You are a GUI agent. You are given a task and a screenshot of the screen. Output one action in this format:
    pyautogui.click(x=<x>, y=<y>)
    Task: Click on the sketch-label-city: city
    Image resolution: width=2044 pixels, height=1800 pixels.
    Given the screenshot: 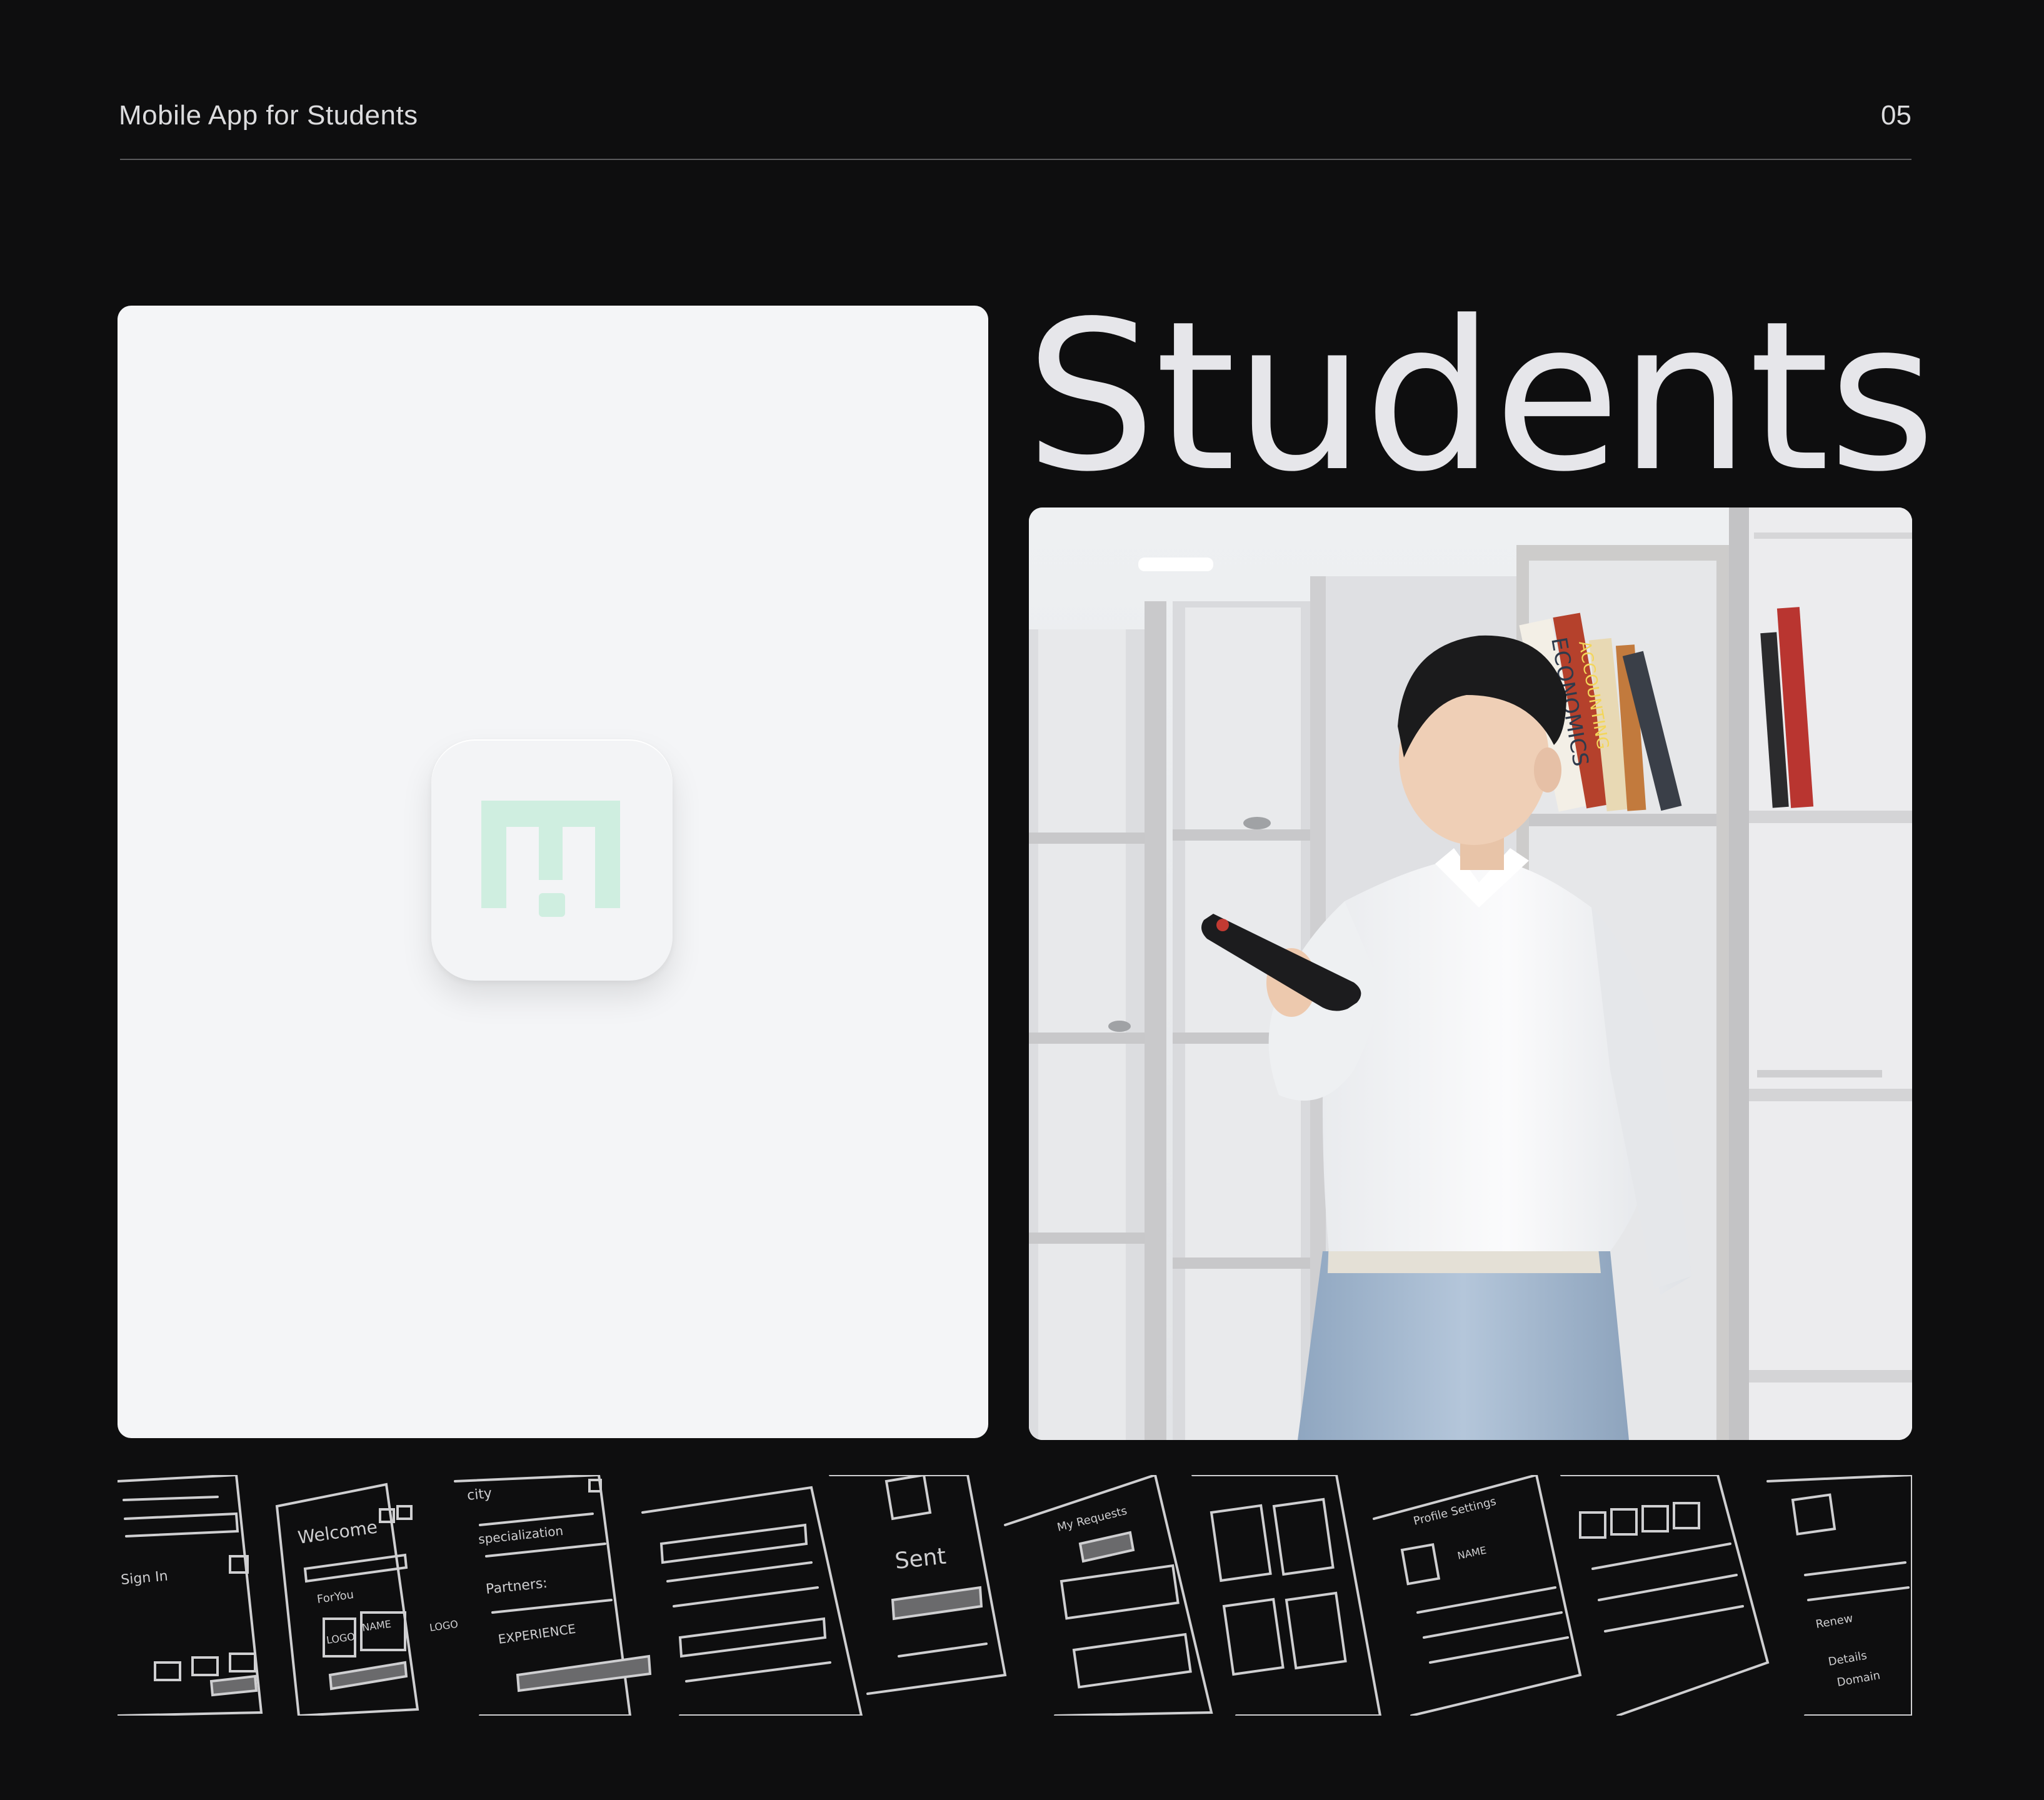 What is the action you would take?
    pyautogui.click(x=479, y=1495)
    